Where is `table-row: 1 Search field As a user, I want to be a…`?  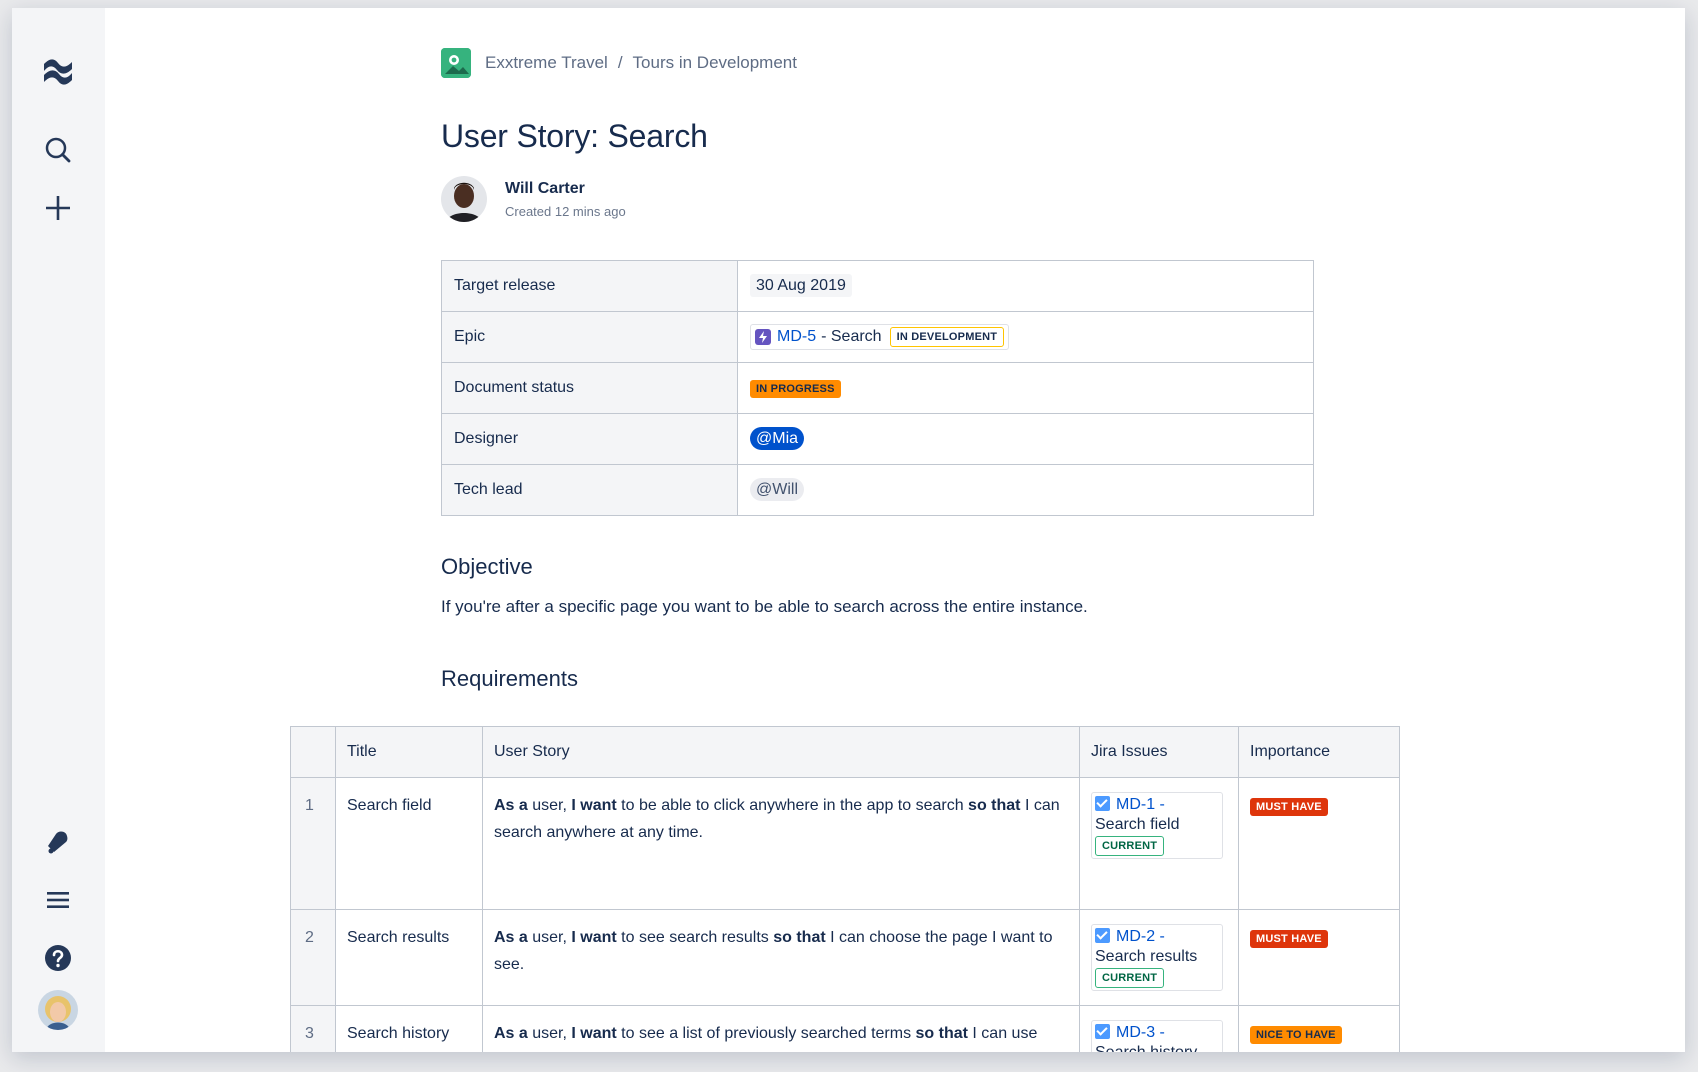
table-row: 1 Search field As a user, I want to be a… is located at coordinates (845, 843).